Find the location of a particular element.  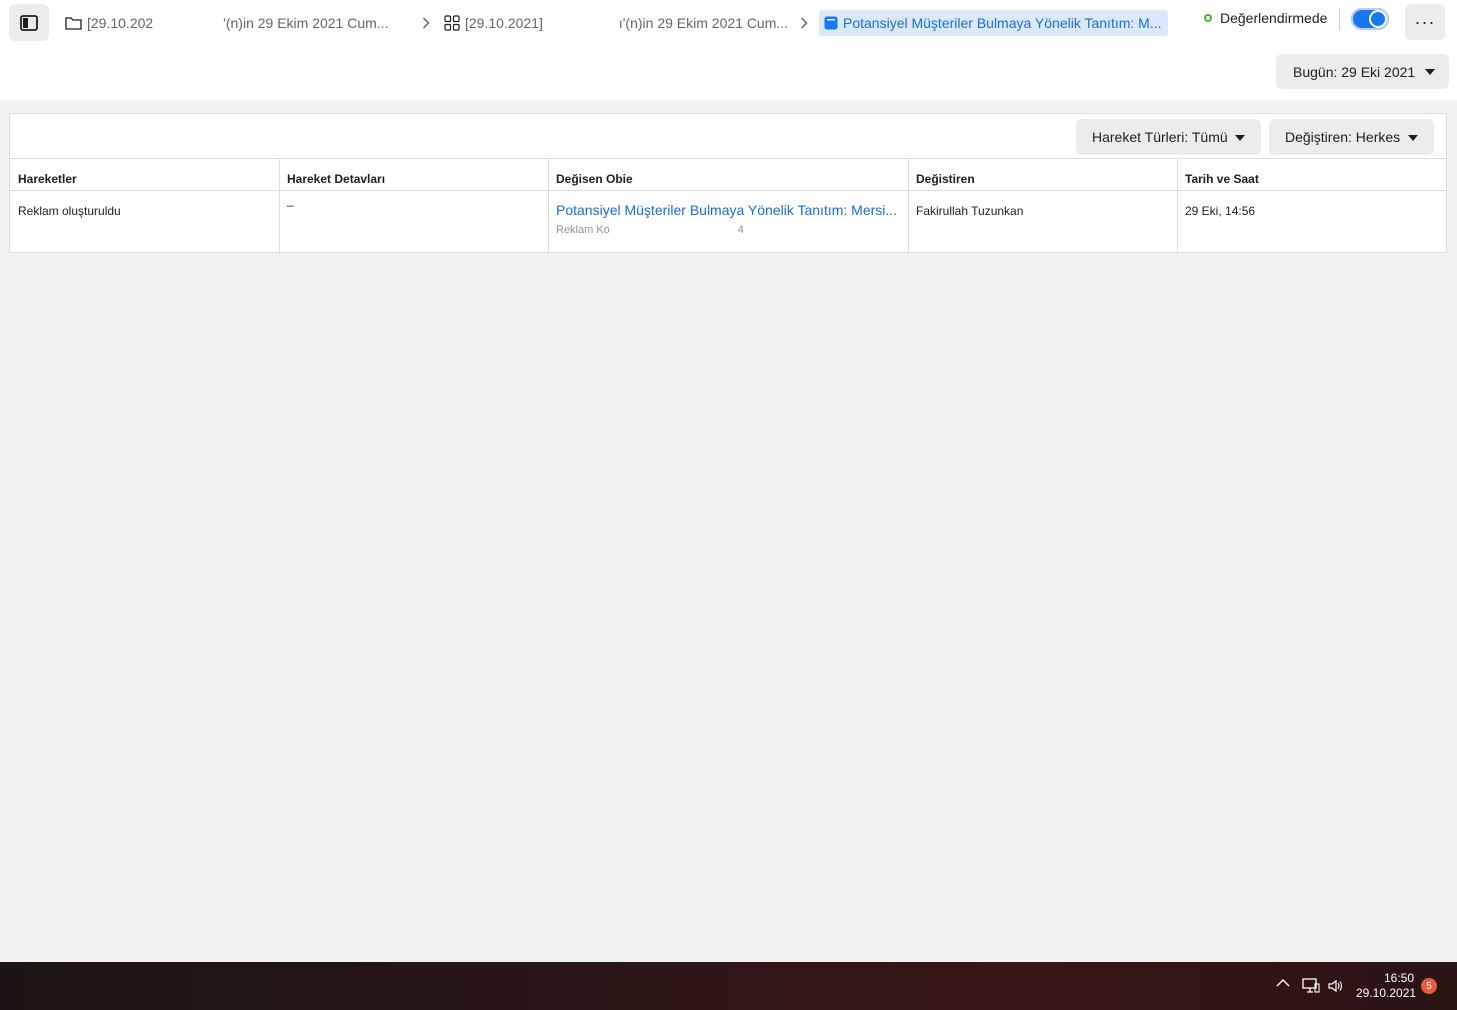

more-icon: ··· is located at coordinates (1425, 21).